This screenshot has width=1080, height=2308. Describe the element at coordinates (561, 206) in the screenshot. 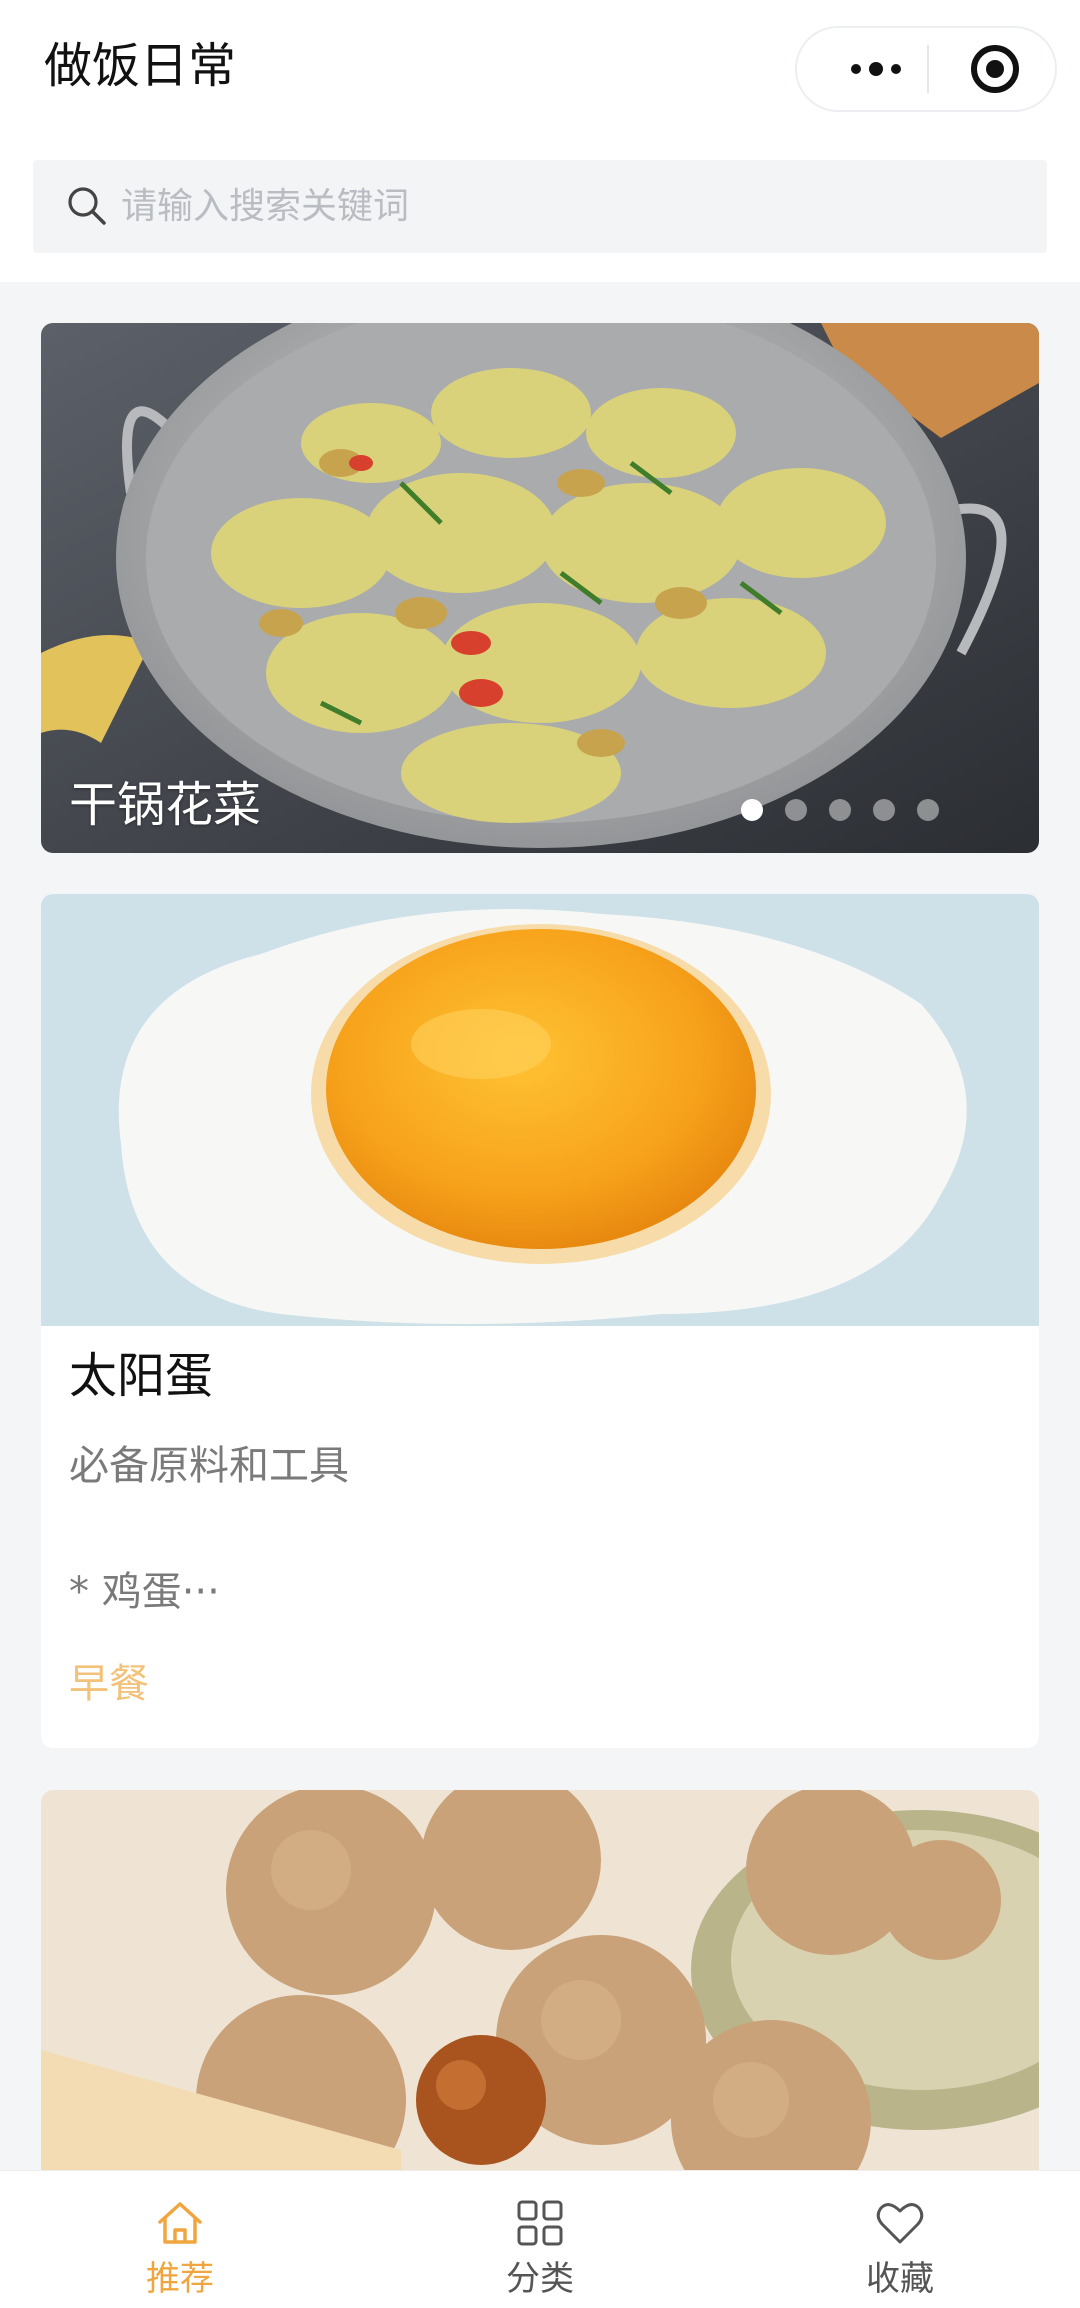

I see `search-input` at that location.